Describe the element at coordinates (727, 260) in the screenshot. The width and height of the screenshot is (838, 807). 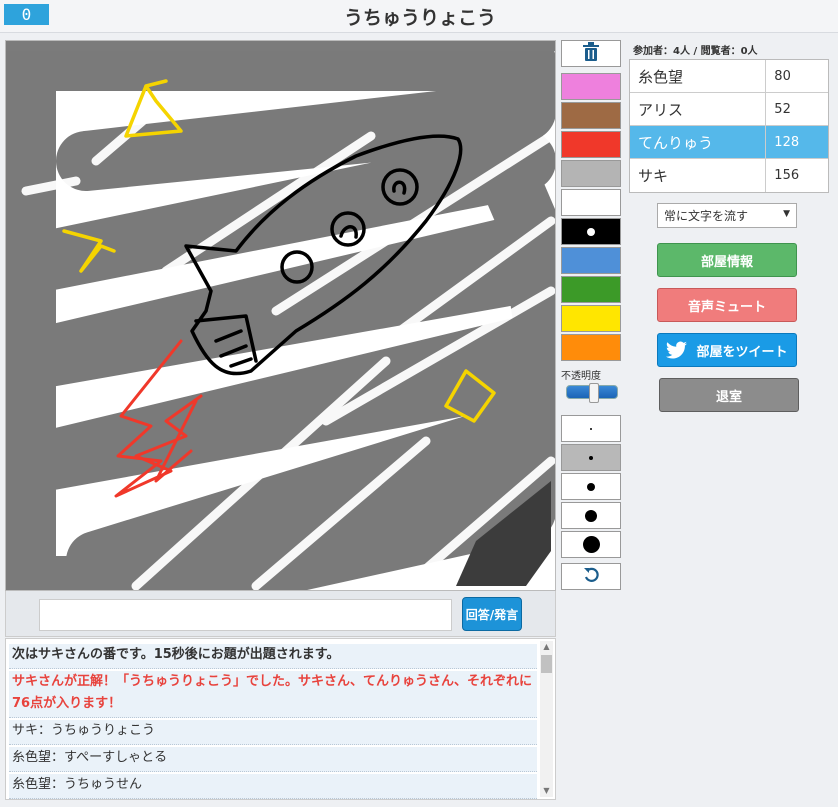
I see `room-info-button: 部屋情報` at that location.